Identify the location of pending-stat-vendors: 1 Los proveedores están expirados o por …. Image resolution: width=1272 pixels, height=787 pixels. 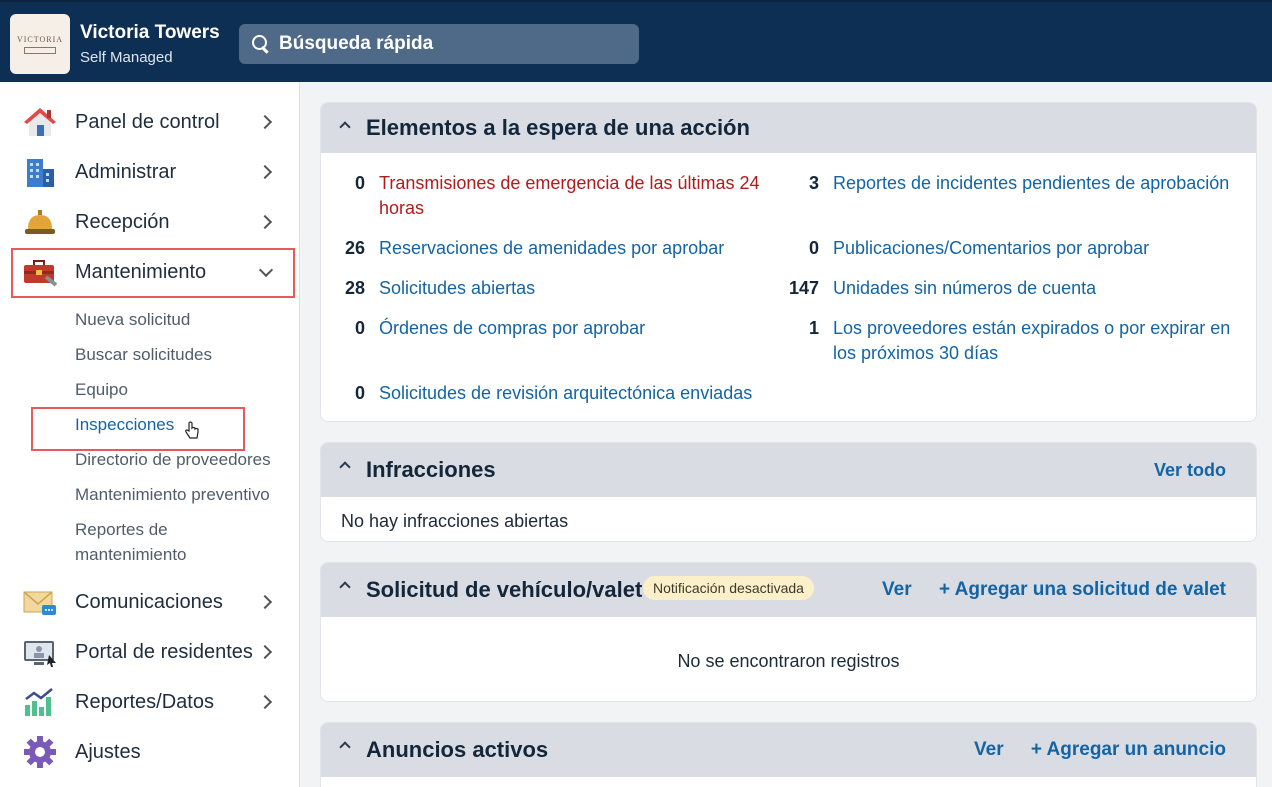
(1013, 341).